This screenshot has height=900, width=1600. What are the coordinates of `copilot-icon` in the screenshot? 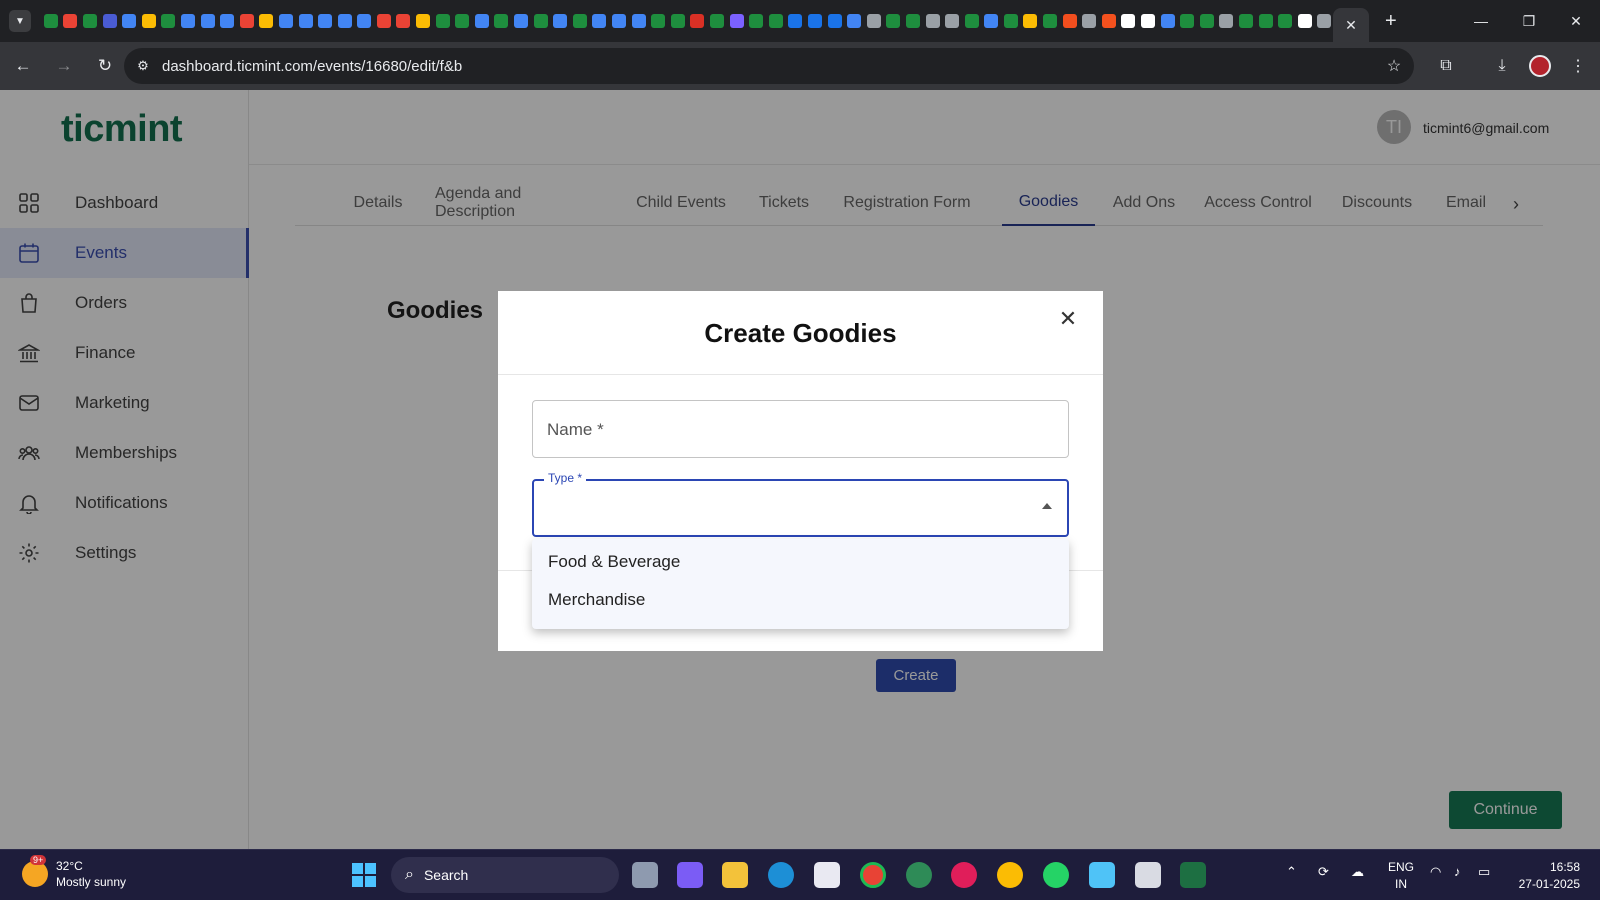 It's located at (690, 875).